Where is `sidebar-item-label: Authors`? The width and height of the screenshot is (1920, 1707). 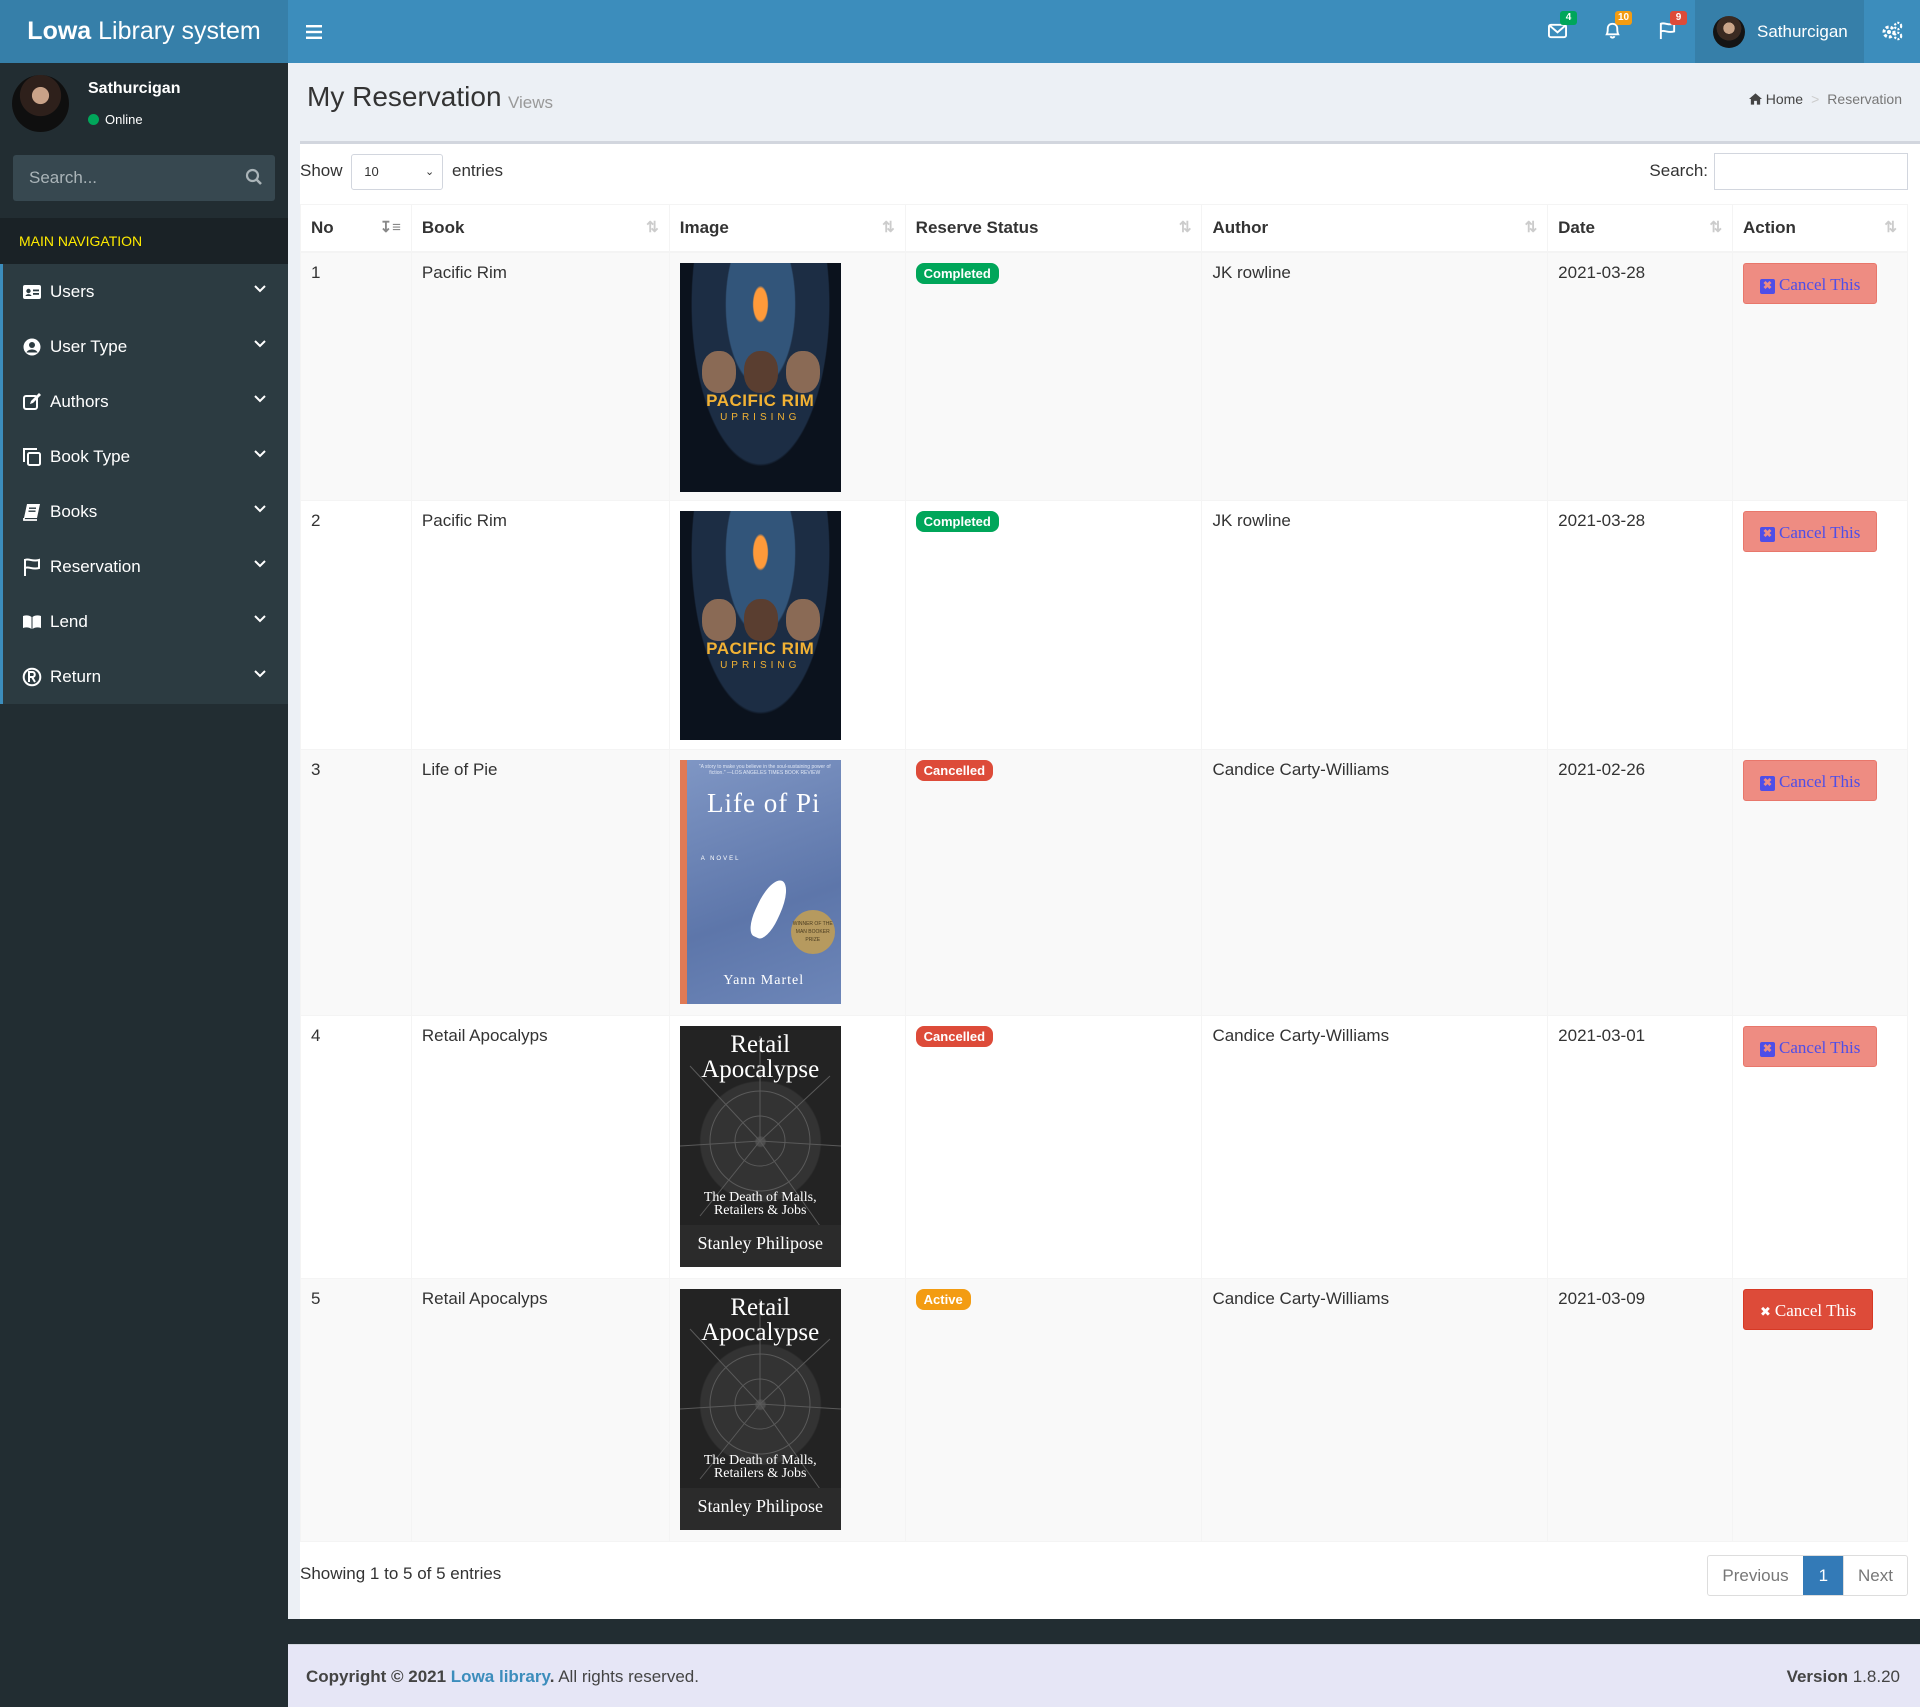 sidebar-item-label: Authors is located at coordinates (79, 401).